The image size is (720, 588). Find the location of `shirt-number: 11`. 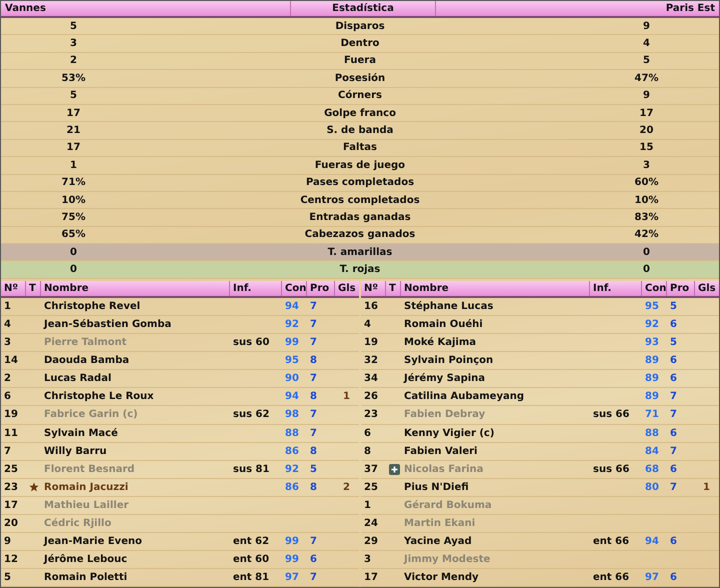

shirt-number: 11 is located at coordinates (11, 433).